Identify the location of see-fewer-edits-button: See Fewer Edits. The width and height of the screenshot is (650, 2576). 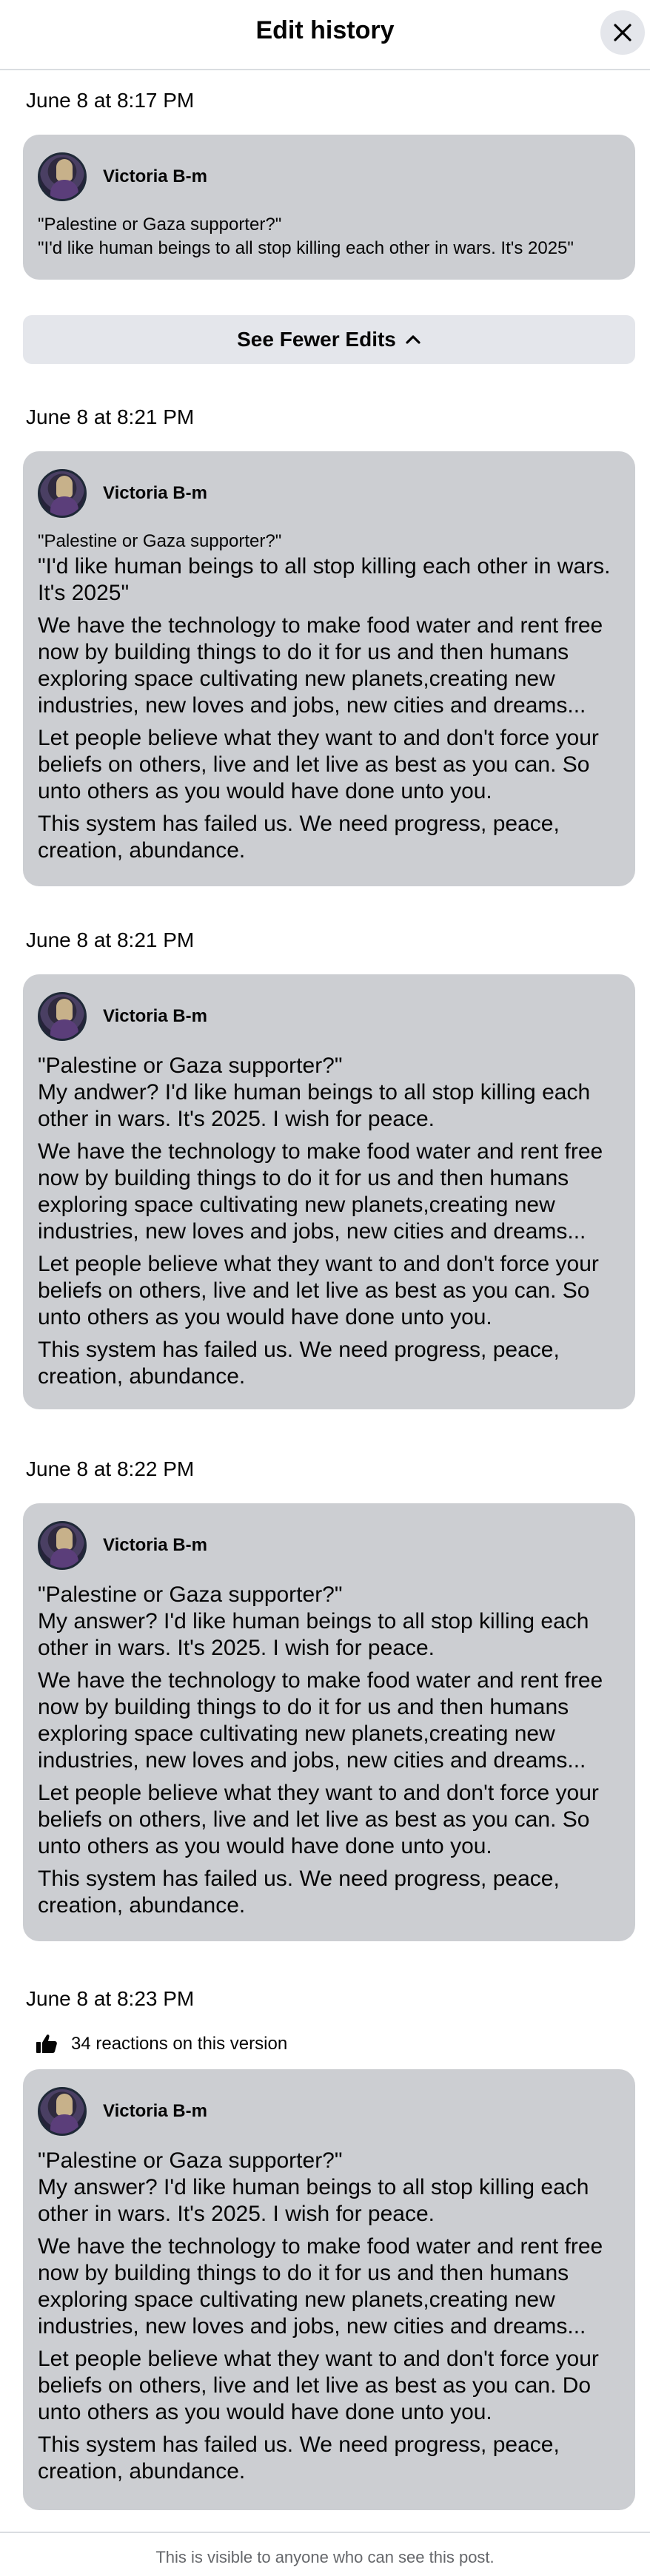
(329, 339).